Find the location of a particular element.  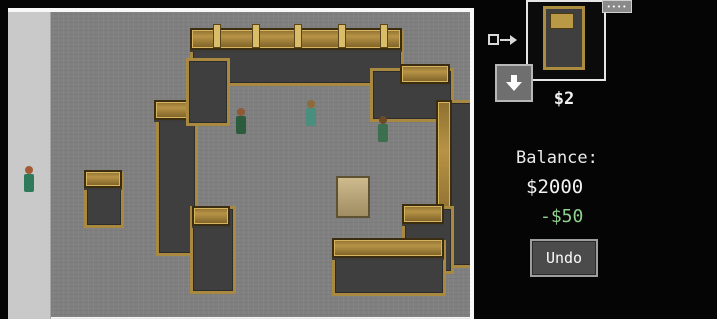

queue-wall-left-top is located at coordinates (208, 92).